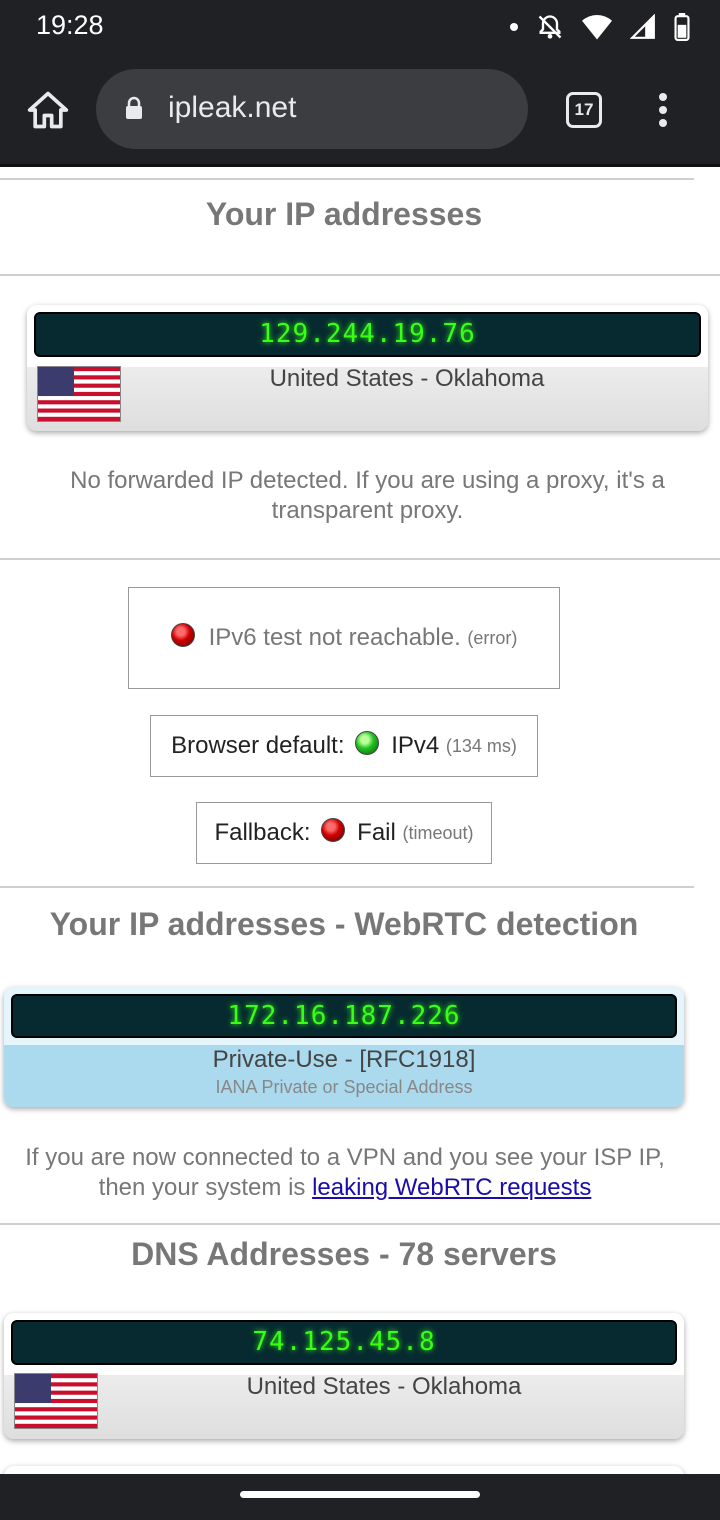  Describe the element at coordinates (312, 109) in the screenshot. I see `address-bar: ipleak.net` at that location.